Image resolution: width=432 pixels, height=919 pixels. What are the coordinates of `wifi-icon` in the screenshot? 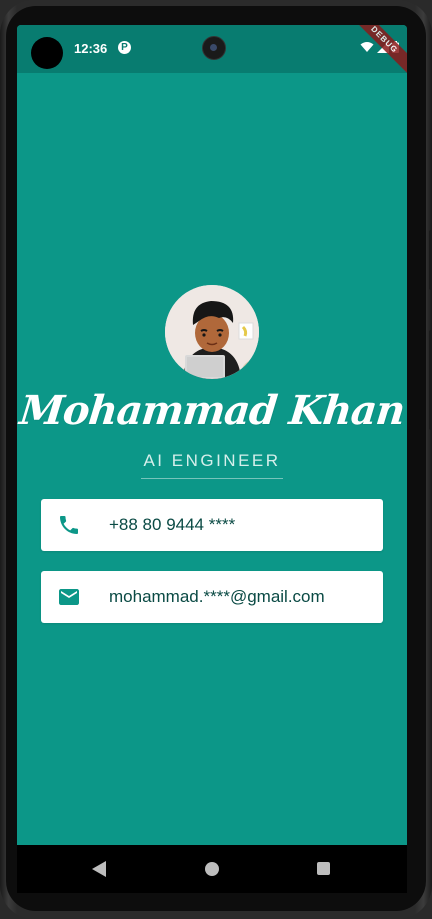 It's located at (367, 47).